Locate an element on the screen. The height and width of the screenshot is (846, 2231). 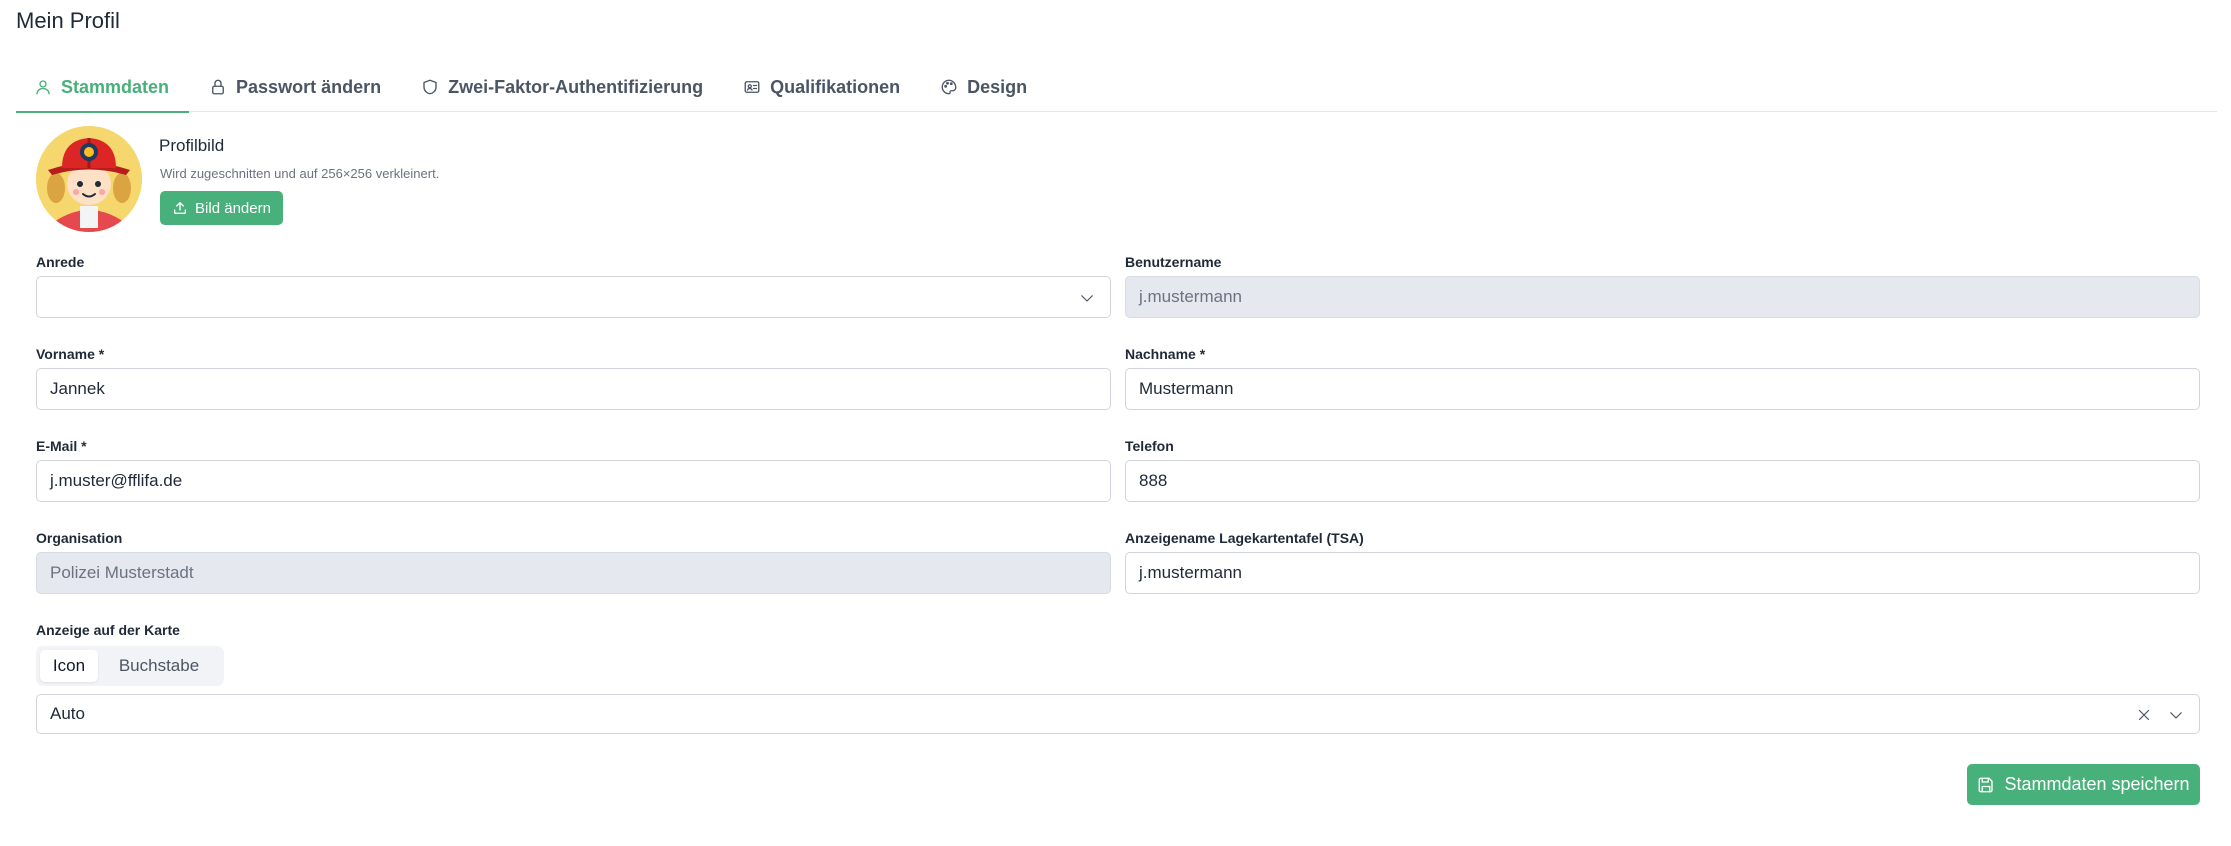
tab-label: Design is located at coordinates (997, 86).